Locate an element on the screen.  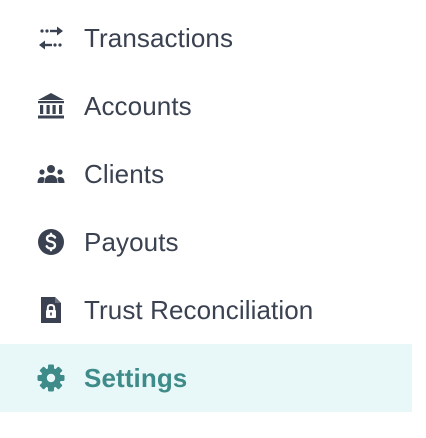
sidebar-item-label: Settings is located at coordinates (136, 378).